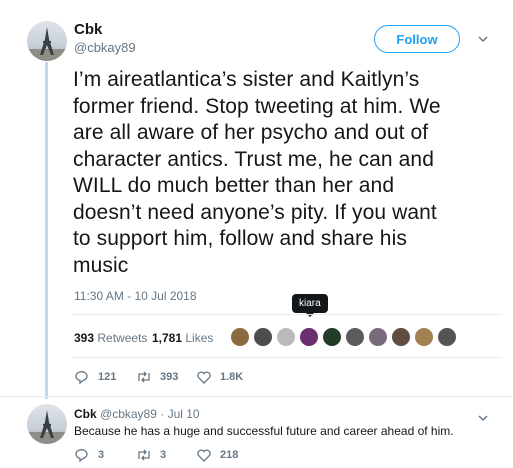  What do you see at coordinates (179, 414) in the screenshot?
I see `reply-date: · Jul 10` at bounding box center [179, 414].